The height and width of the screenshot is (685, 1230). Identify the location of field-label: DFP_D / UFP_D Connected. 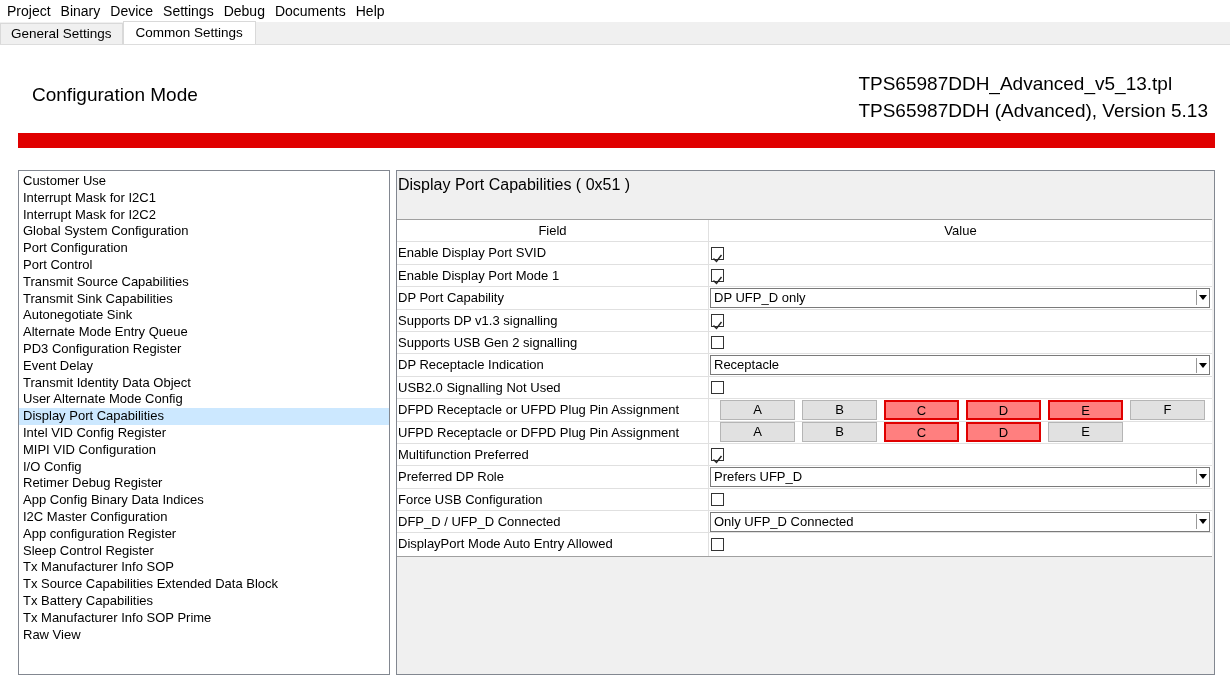
(553, 522).